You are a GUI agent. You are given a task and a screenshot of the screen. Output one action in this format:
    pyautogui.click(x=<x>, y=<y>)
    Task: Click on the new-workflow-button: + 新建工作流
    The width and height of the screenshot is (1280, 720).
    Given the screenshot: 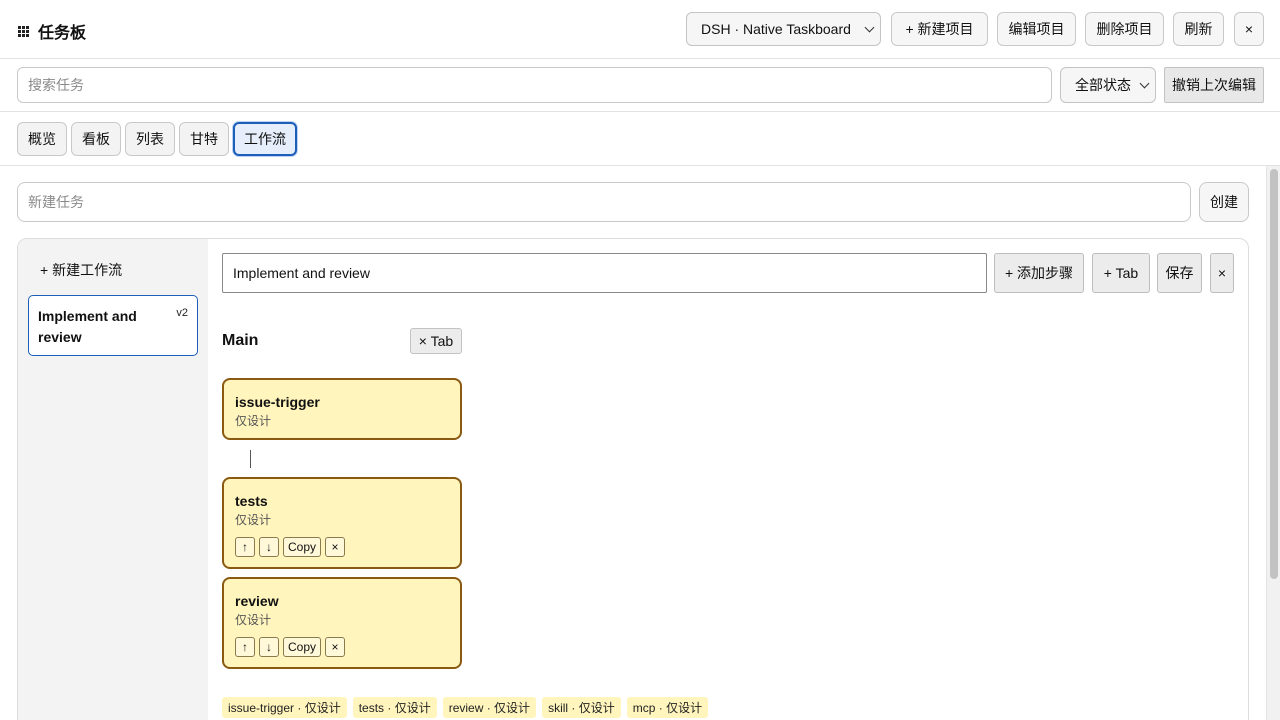 What is the action you would take?
    pyautogui.click(x=81, y=270)
    